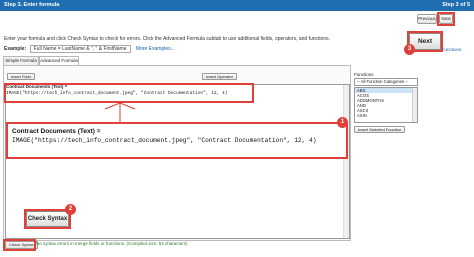 Image resolution: width=474 pixels, height=257 pixels. Describe the element at coordinates (364, 74) in the screenshot. I see `functions-label: Functions` at that location.